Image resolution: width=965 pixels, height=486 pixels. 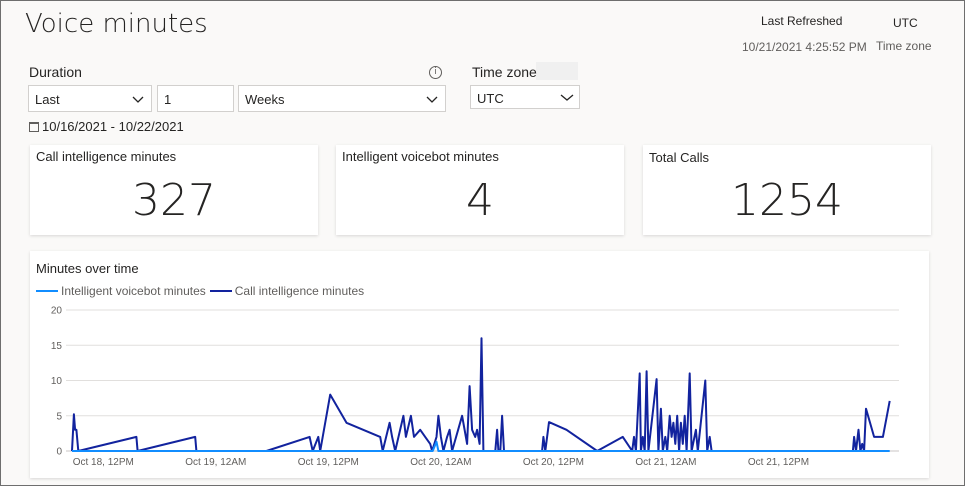 What do you see at coordinates (480, 200) in the screenshot?
I see `kpi-value: 4` at bounding box center [480, 200].